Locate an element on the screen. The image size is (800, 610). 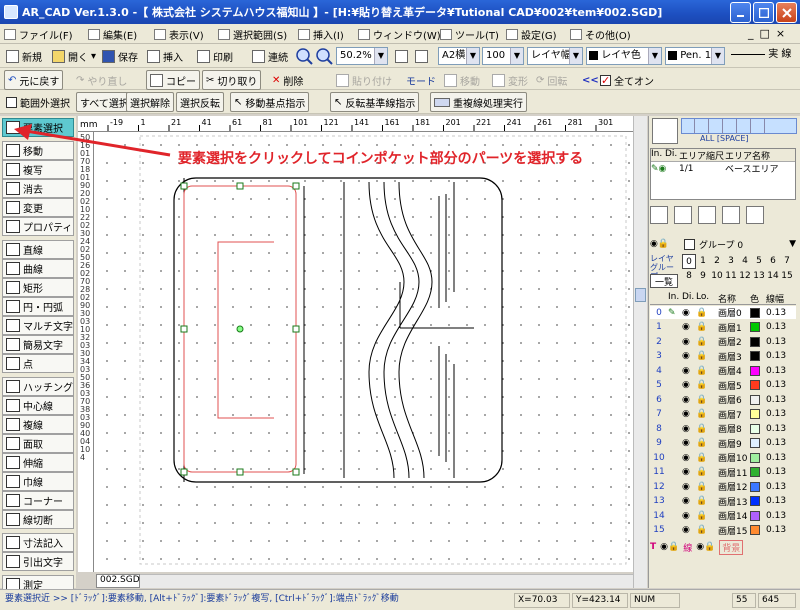
menu-settings: 設定(G) is located at coordinates (531, 34).